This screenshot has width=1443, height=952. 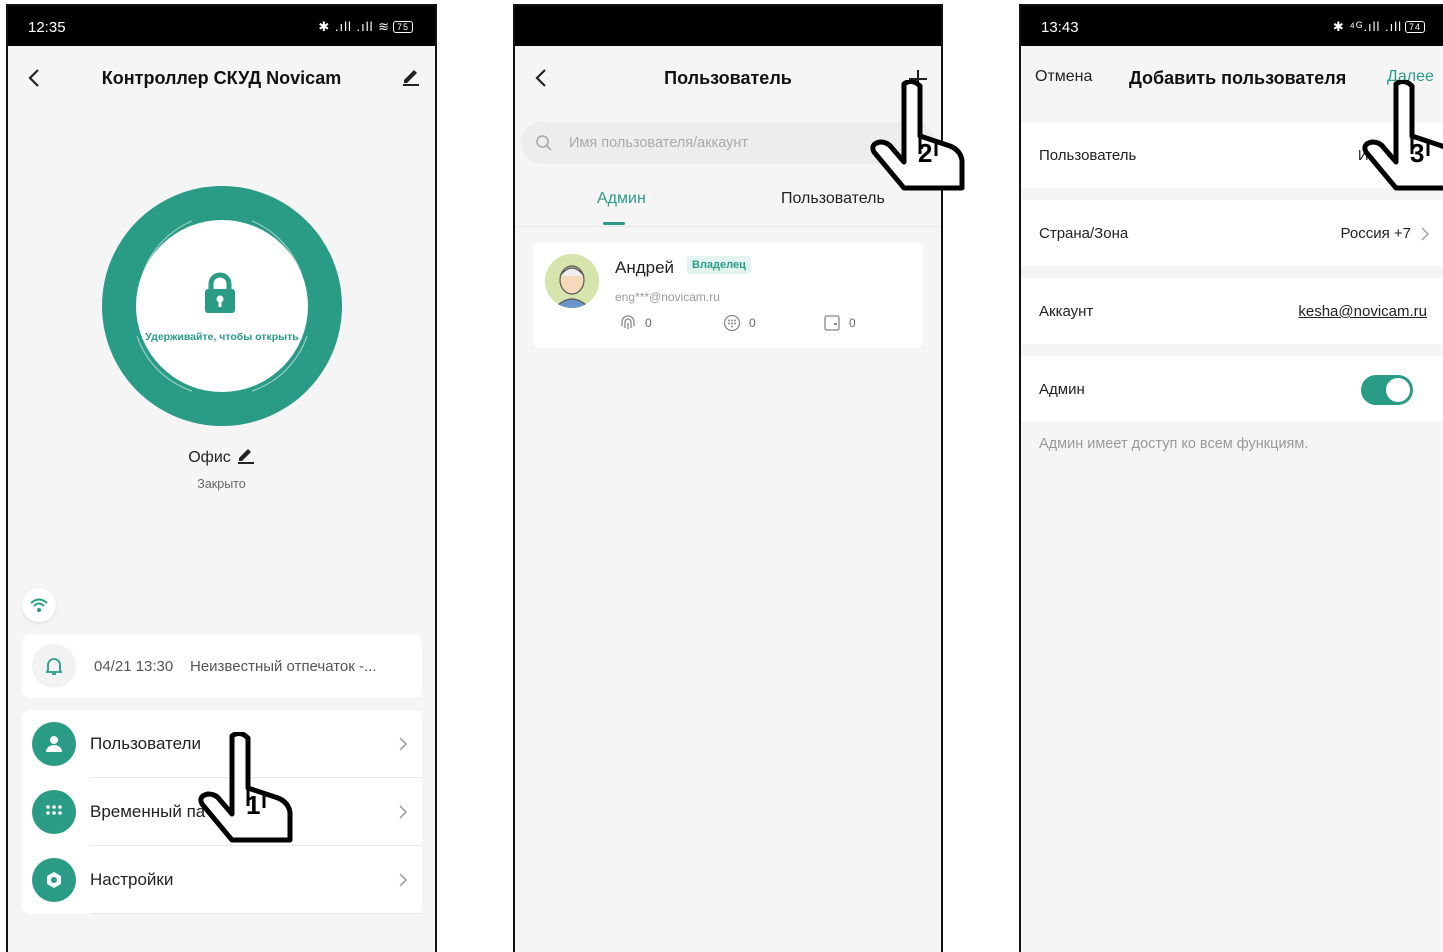 I want to click on status-icons: ✱ .ıll .ıll ≋ 75, so click(x=365, y=27).